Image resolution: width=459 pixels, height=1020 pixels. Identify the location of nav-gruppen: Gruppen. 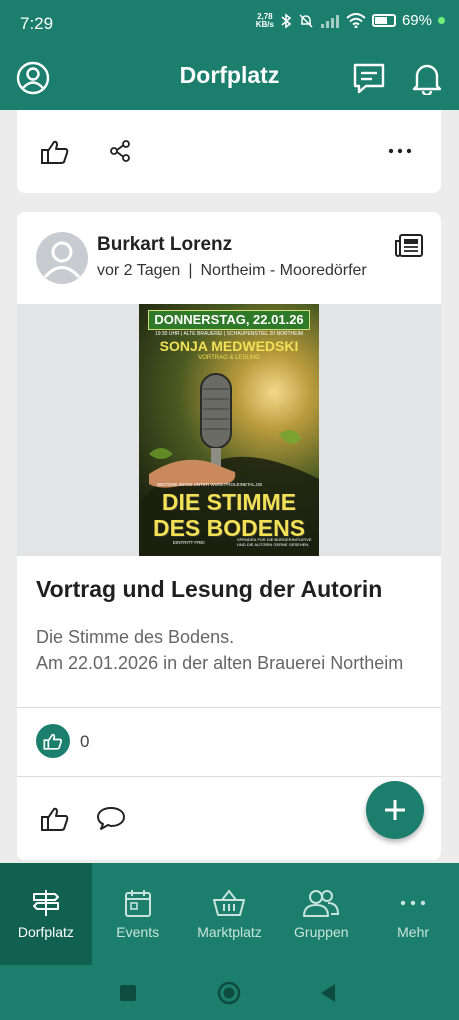
(321, 914).